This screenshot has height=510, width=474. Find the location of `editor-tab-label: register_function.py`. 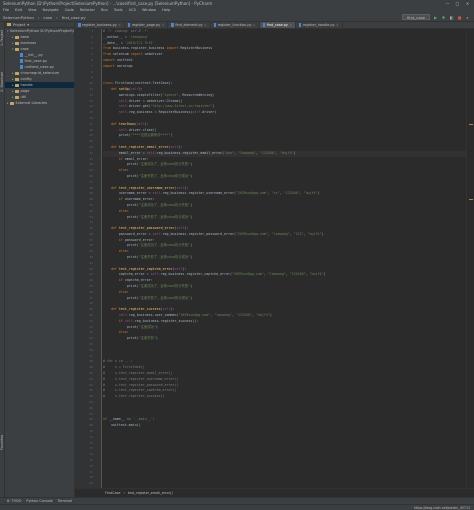

editor-tab-label: register_function.py is located at coordinates (234, 25).